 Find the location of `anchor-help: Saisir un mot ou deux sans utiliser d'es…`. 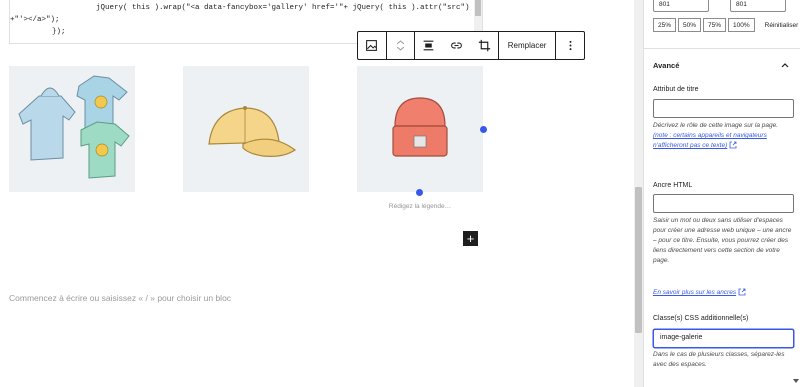

anchor-help: Saisir un mot ou deux sans utiliser d'es… is located at coordinates (722, 240).